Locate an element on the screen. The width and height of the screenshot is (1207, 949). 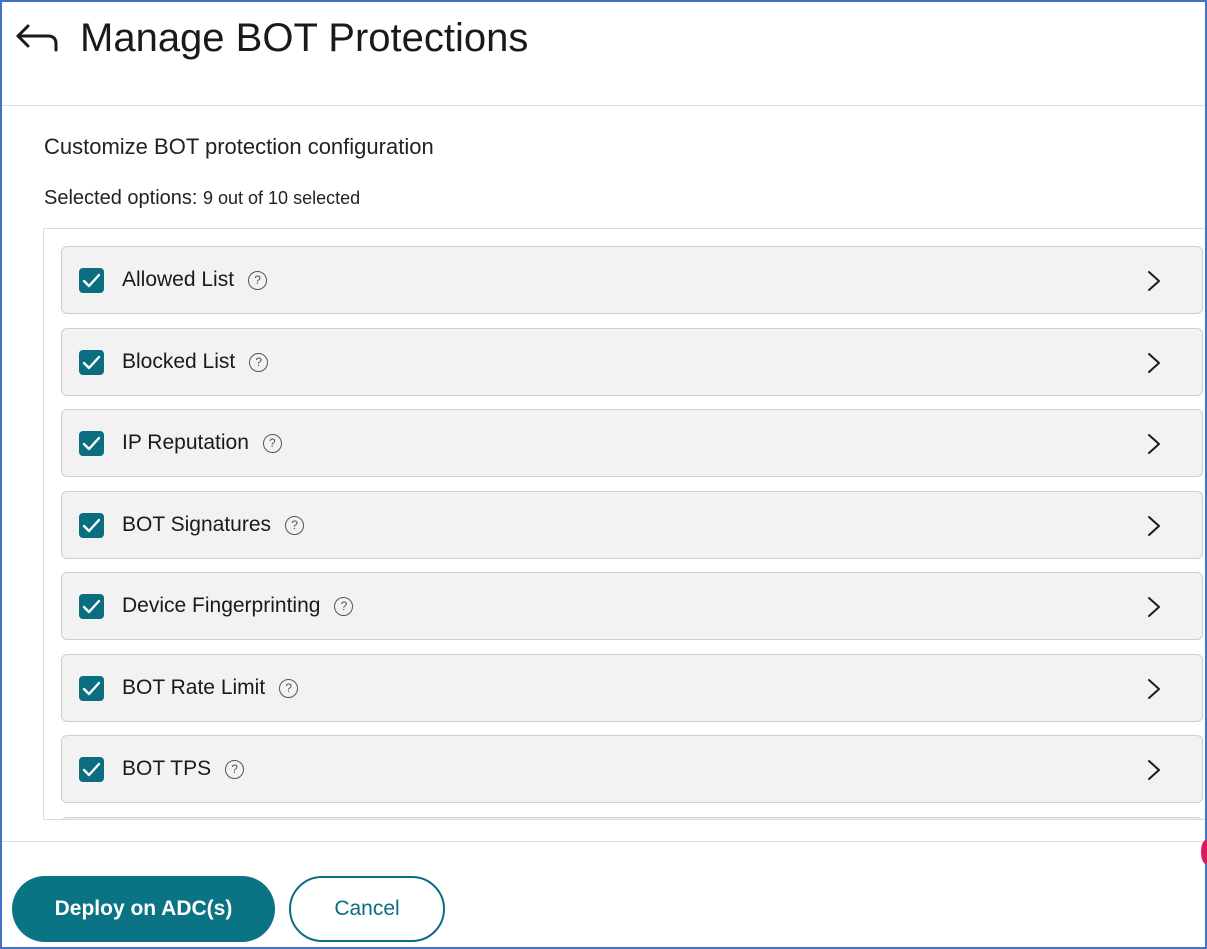
protection-label: BOT TPS? is located at coordinates (183, 769).